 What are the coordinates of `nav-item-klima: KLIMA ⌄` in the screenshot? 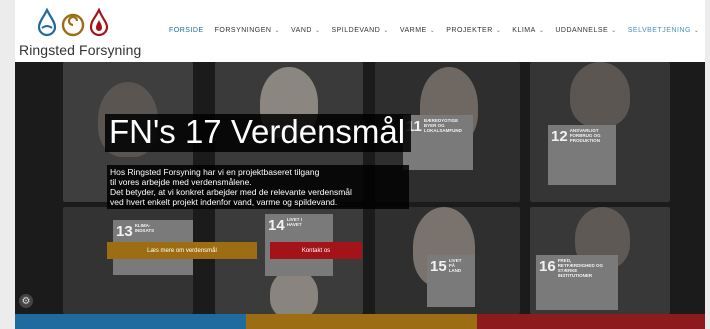 It's located at (528, 30).